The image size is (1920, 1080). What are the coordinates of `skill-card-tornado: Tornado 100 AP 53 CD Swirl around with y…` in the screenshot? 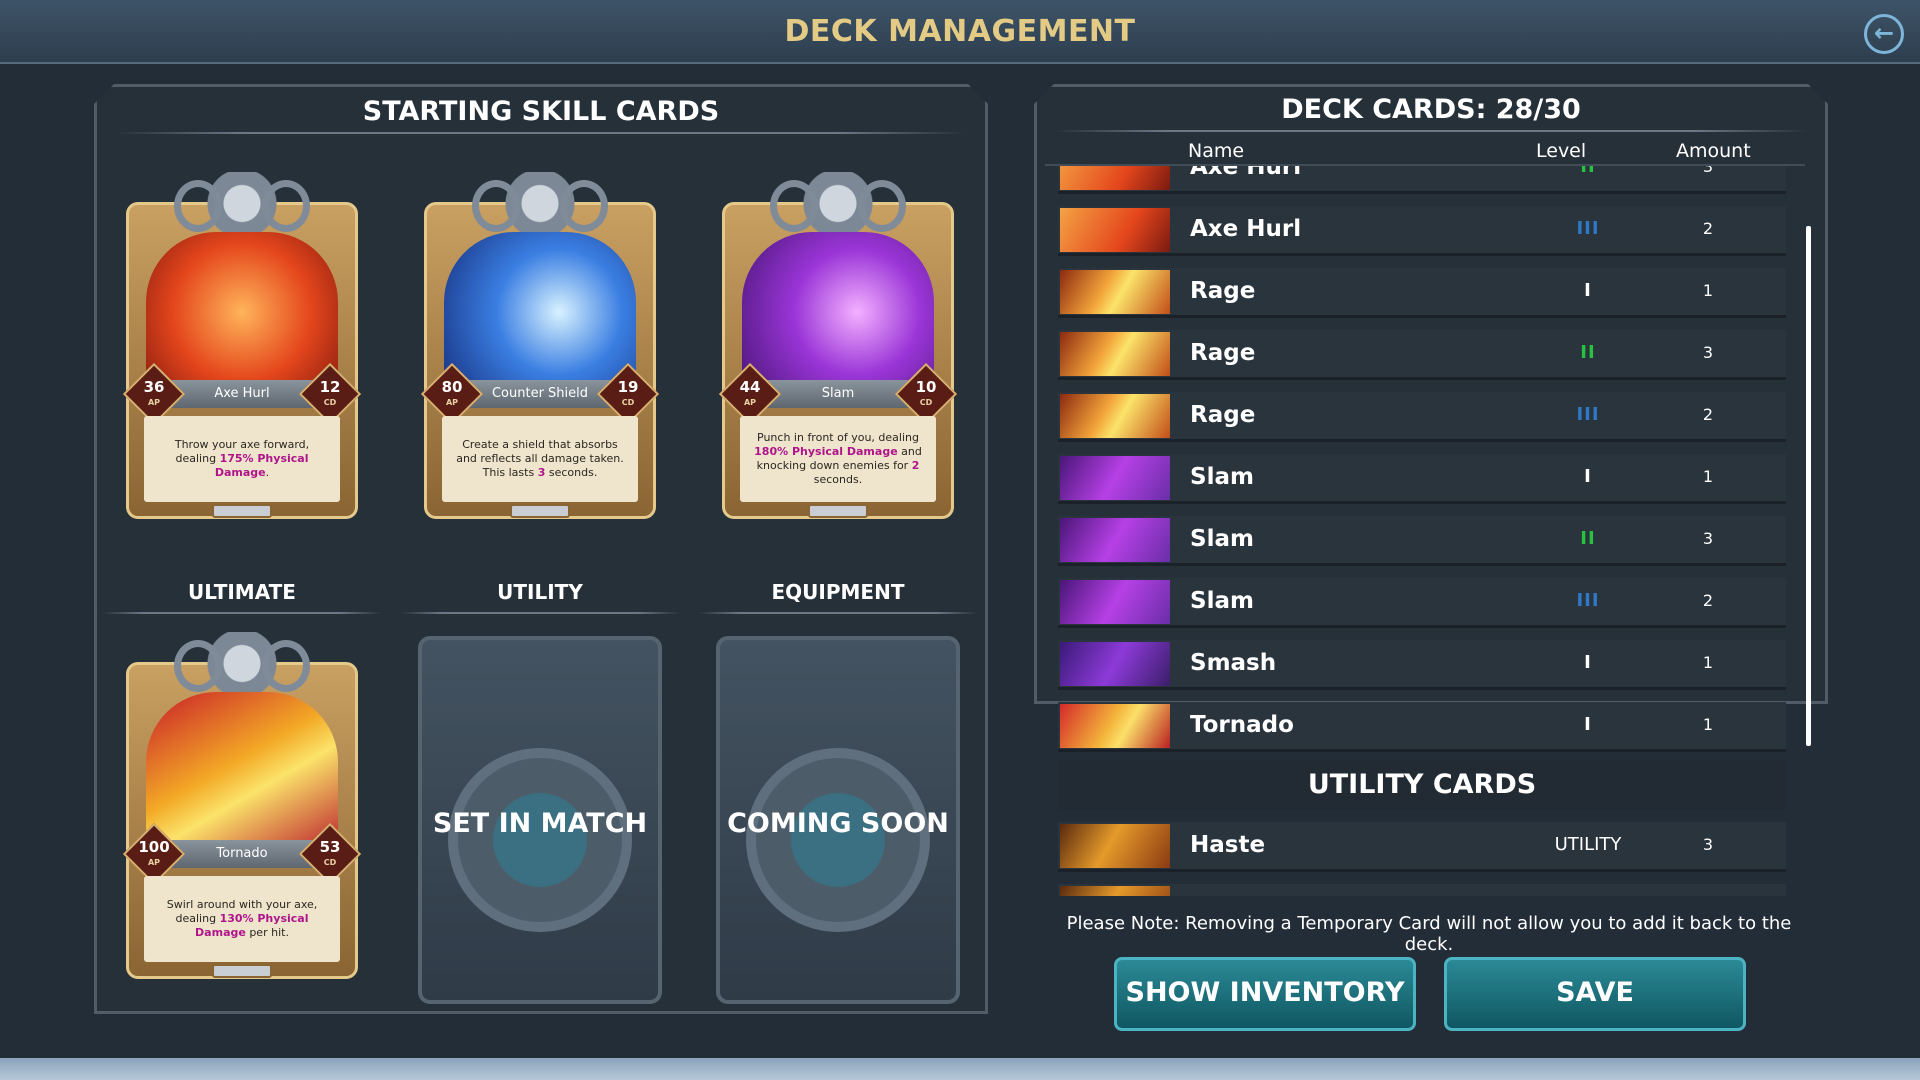 It's located at (242, 805).